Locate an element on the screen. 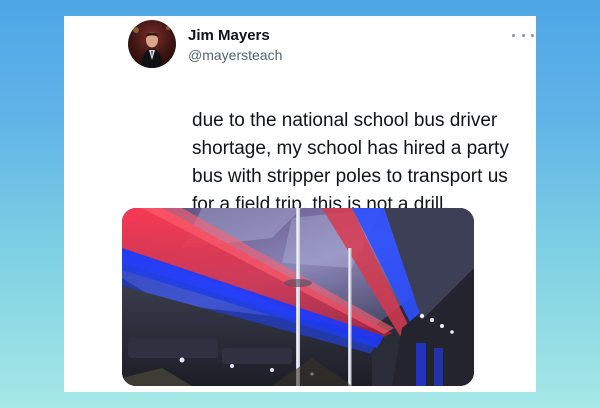 This screenshot has height=408, width=600. tweet-text-line: due to the national school bus driver is located at coordinates (345, 120).